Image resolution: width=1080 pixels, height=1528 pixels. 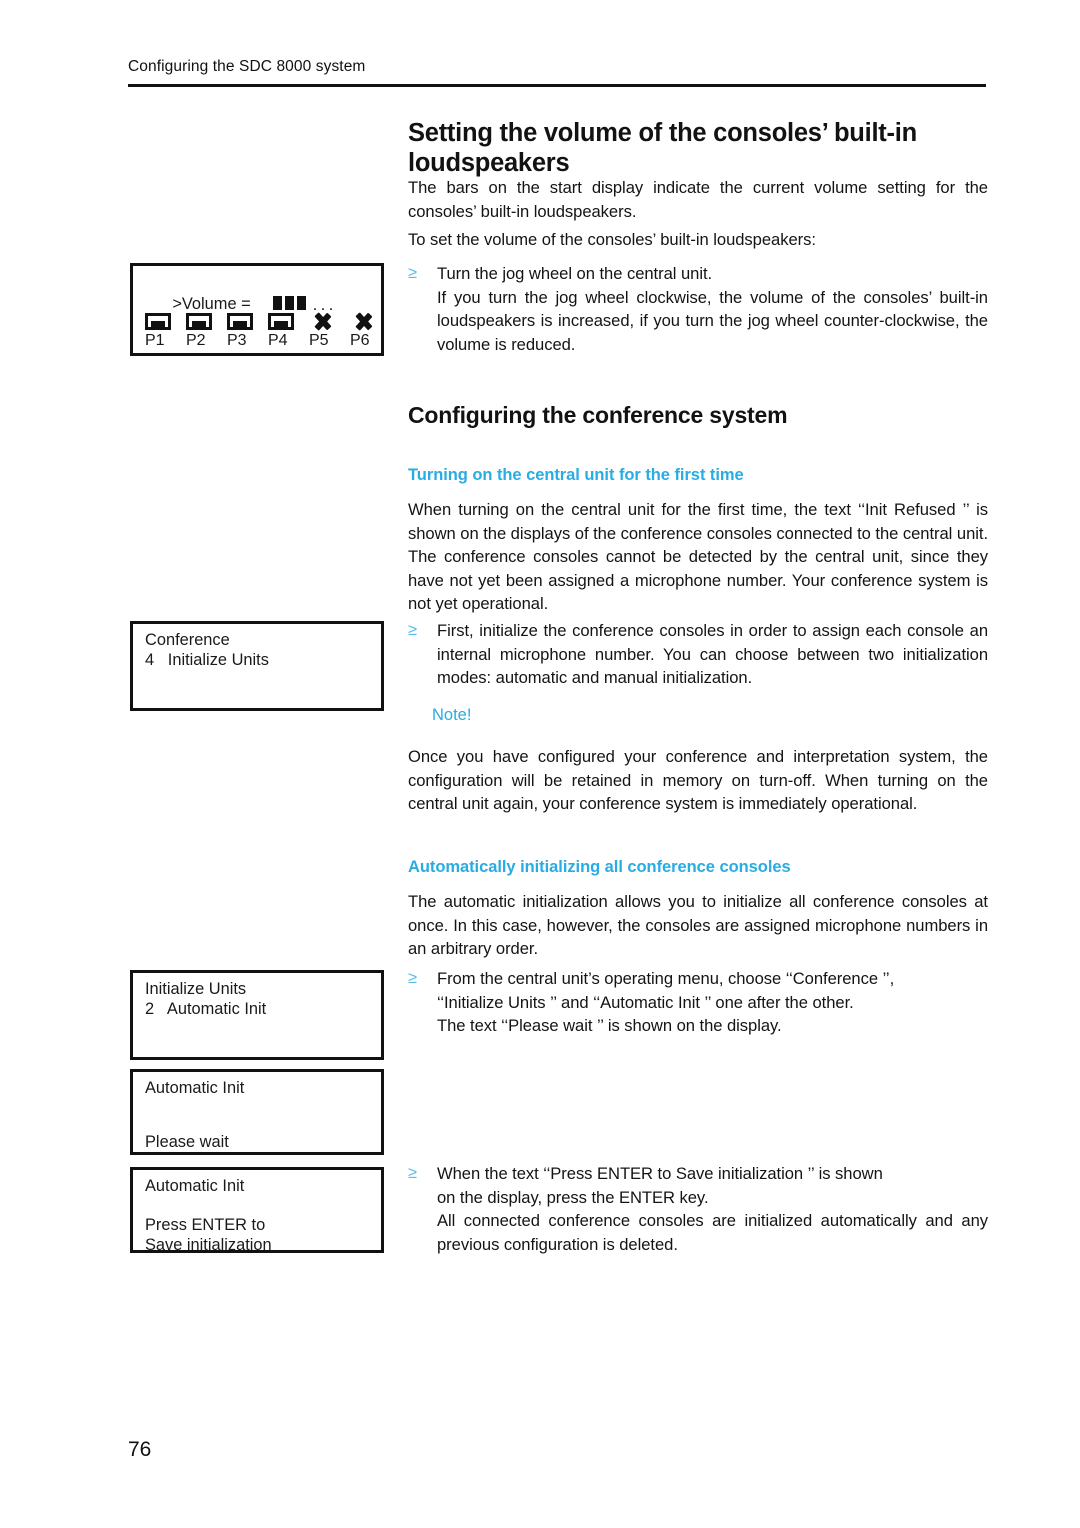 I want to click on channel-label: P1, so click(x=155, y=340).